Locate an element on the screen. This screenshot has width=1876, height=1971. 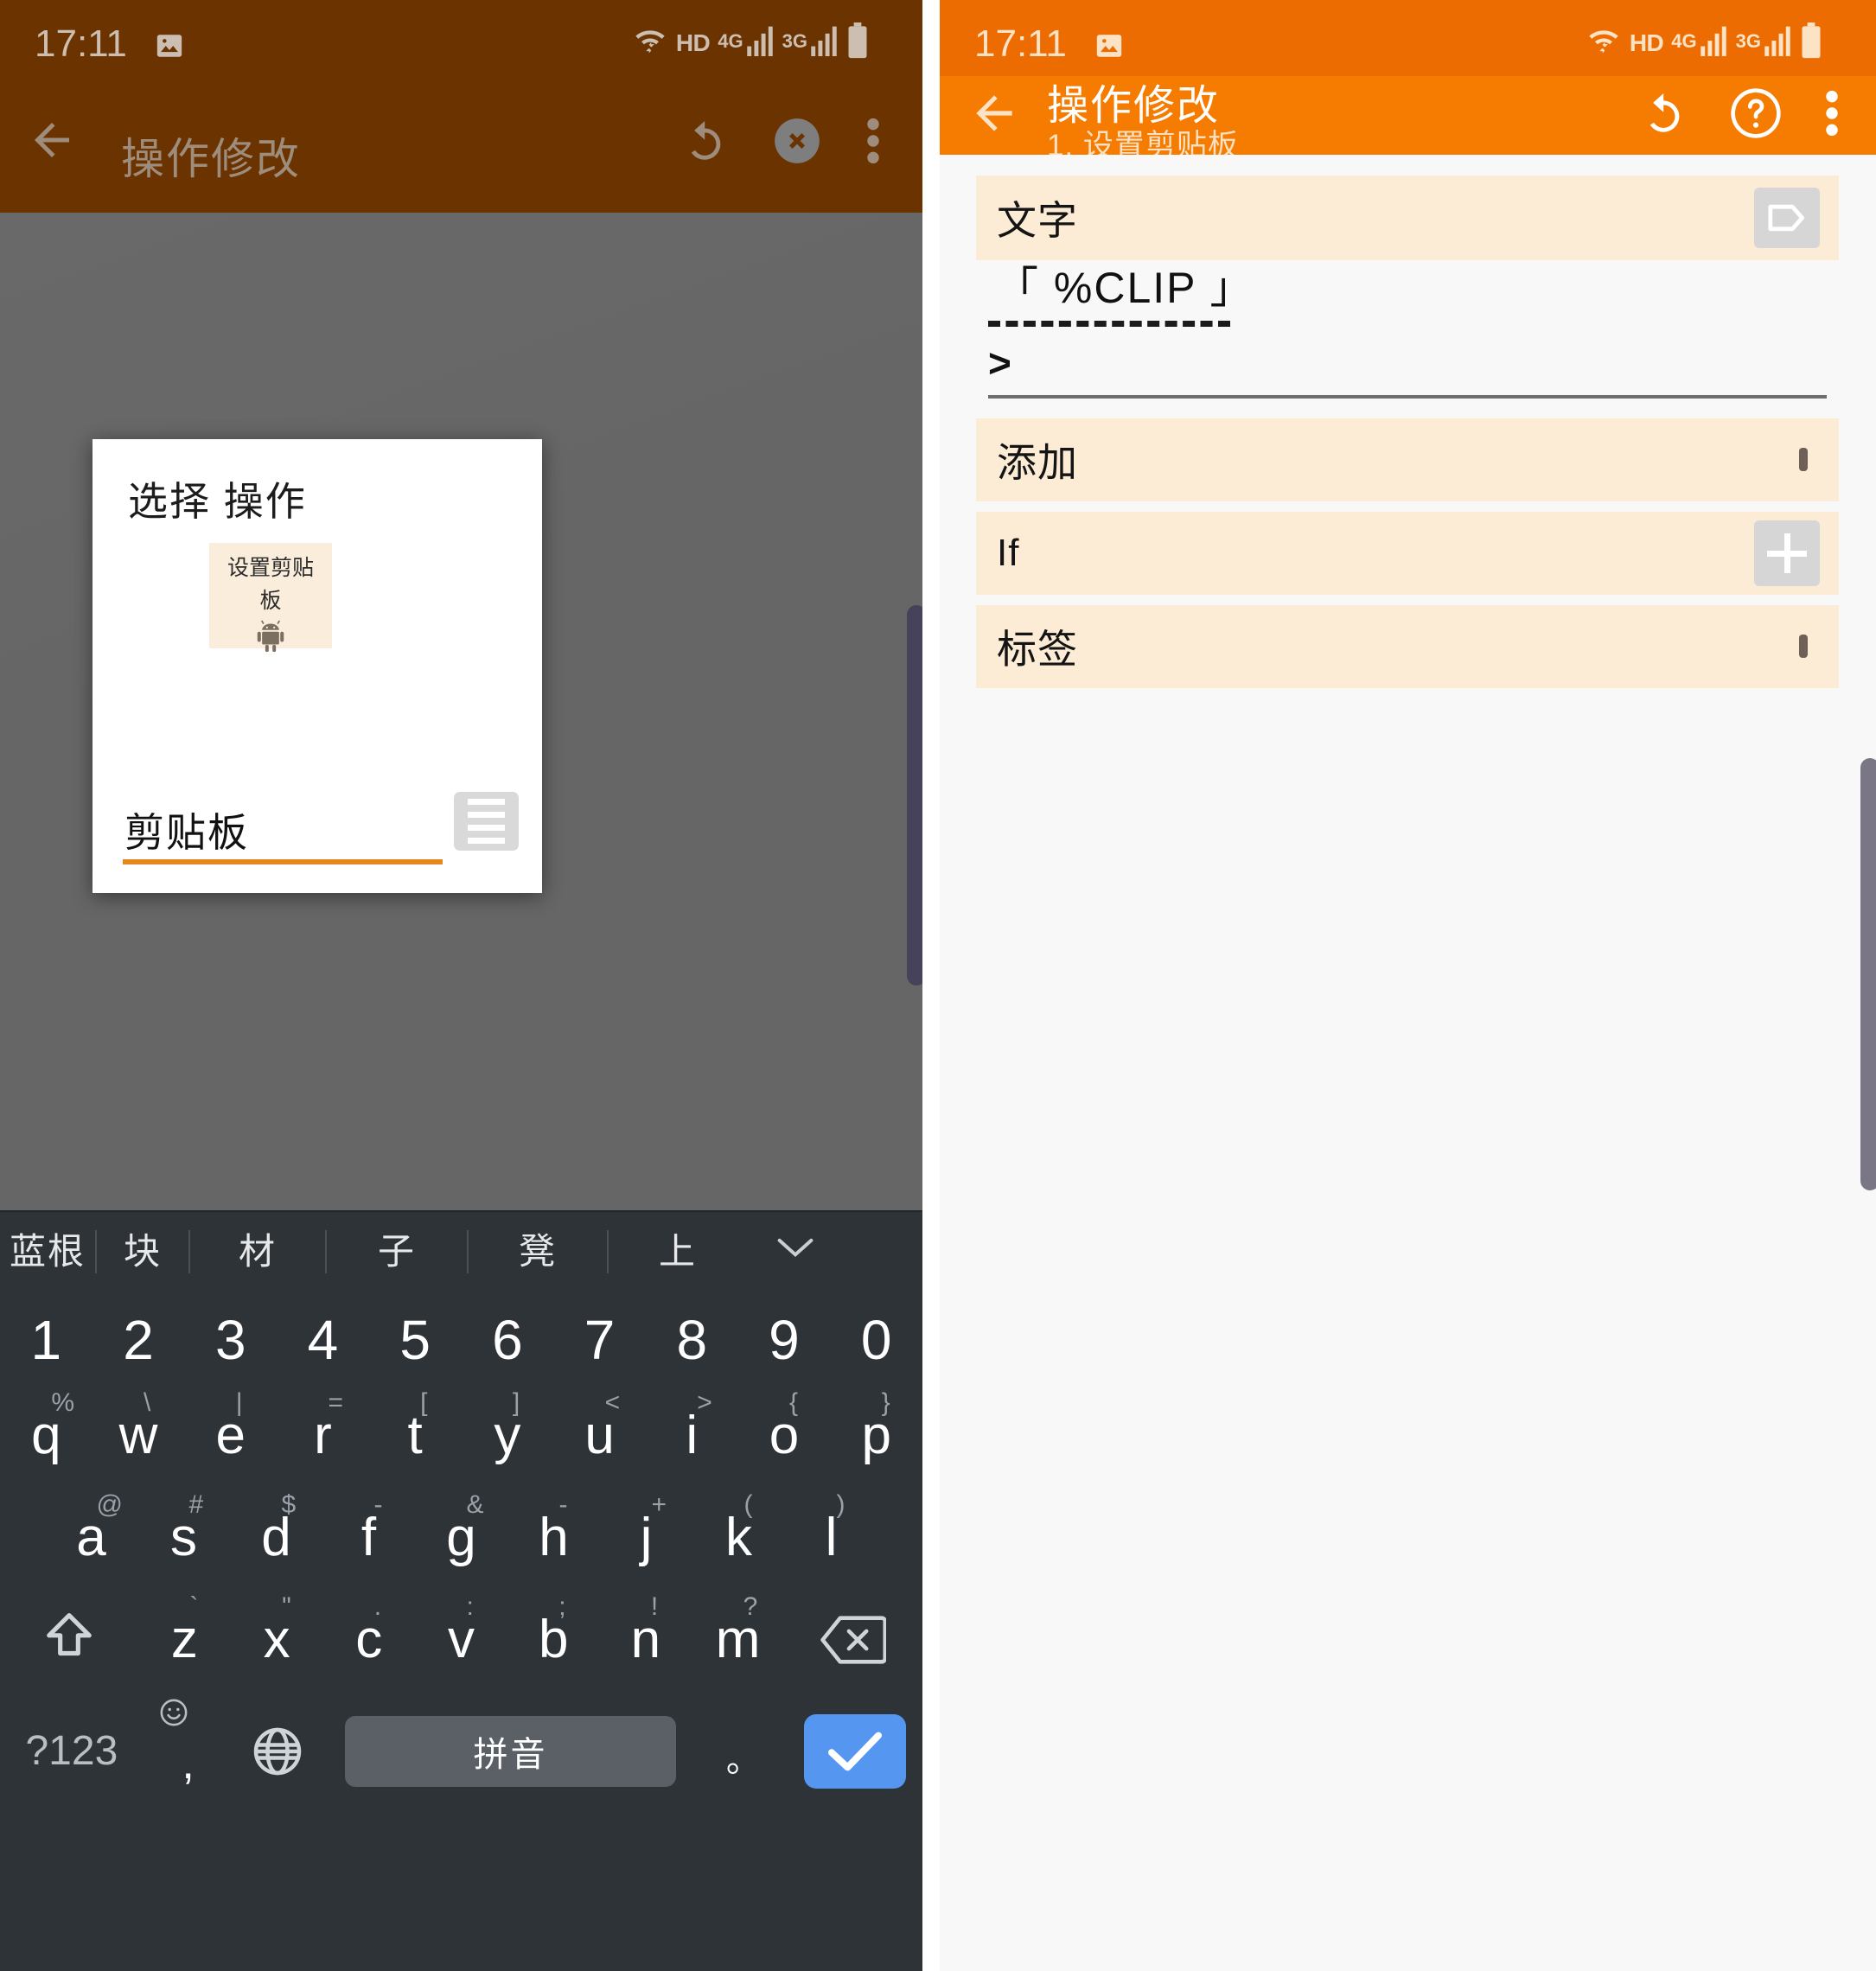
tag-icon is located at coordinates (1787, 218).